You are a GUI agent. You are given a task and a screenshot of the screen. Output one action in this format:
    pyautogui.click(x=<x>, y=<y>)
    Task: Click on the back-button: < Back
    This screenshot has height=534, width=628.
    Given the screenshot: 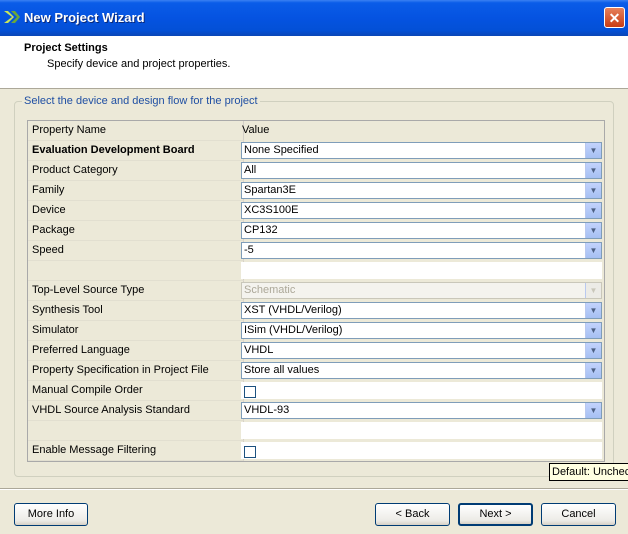 What is the action you would take?
    pyautogui.click(x=412, y=514)
    